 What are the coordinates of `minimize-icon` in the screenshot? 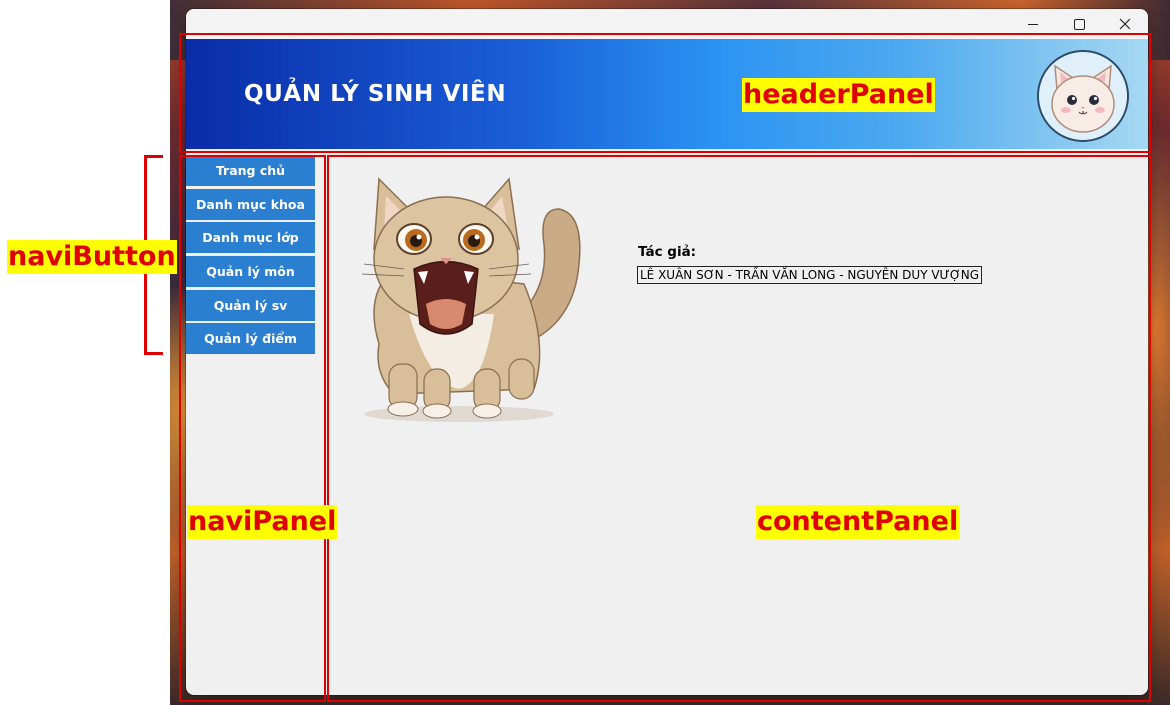 It's located at (1033, 24).